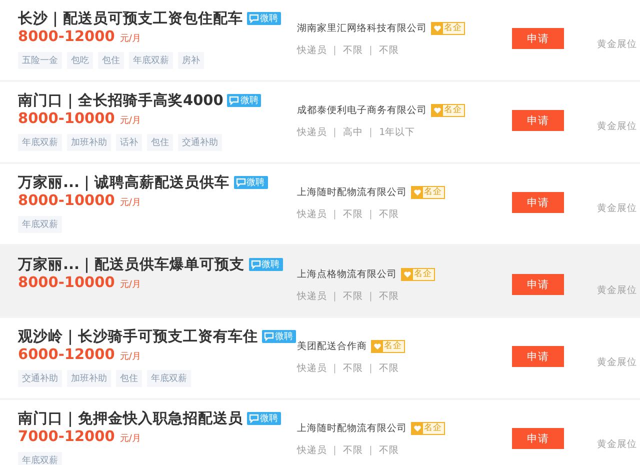  I want to click on salary: 6000-12000, so click(66, 355).